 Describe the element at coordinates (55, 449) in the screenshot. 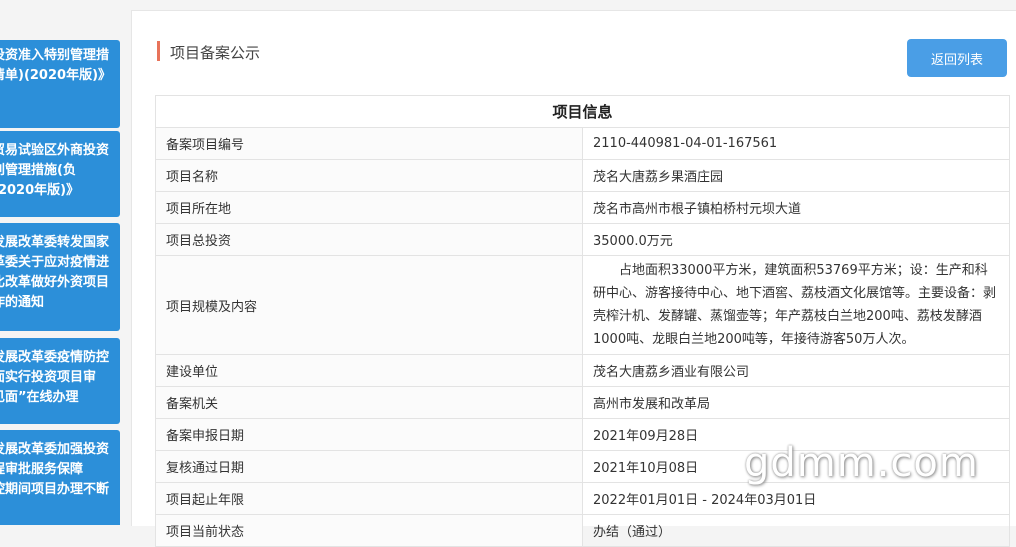

I see `sidebar-item-line: 发展改革委加强投资` at that location.